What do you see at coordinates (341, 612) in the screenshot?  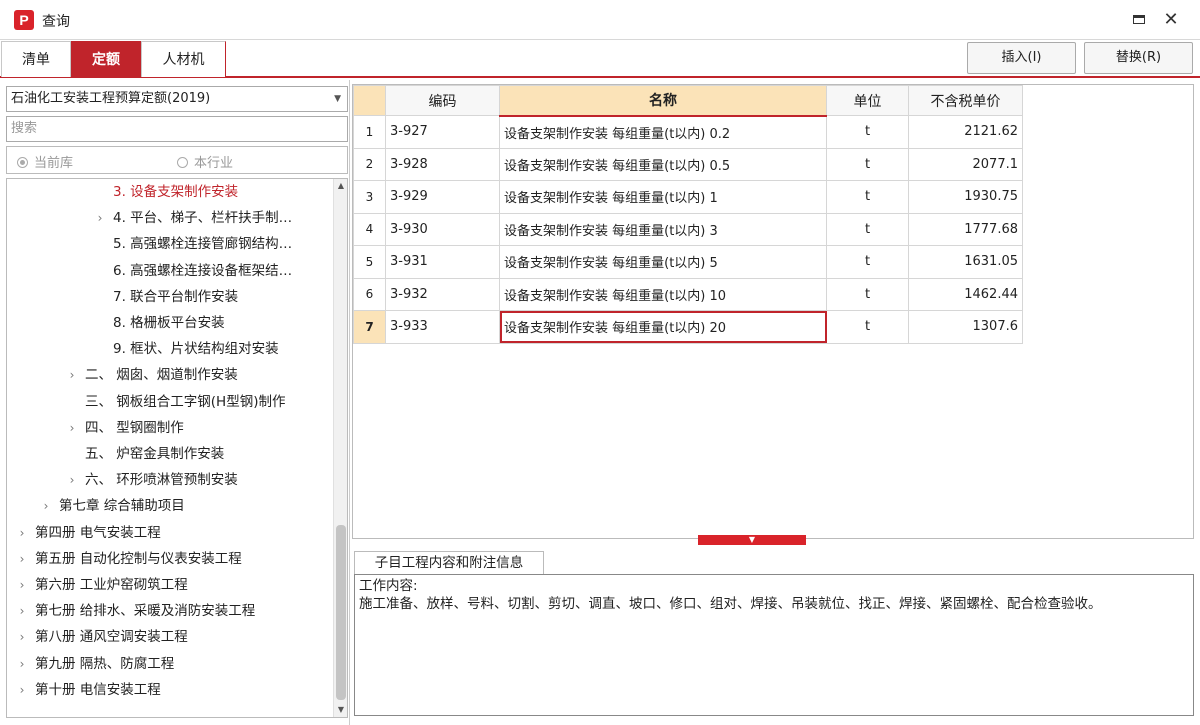 I see `scroll-thumb` at bounding box center [341, 612].